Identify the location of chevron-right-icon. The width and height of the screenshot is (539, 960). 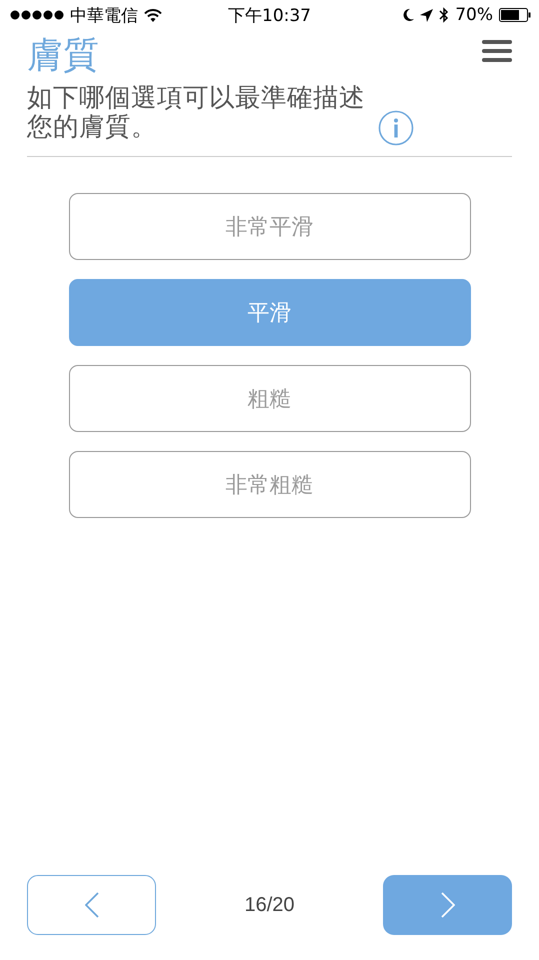
(447, 905).